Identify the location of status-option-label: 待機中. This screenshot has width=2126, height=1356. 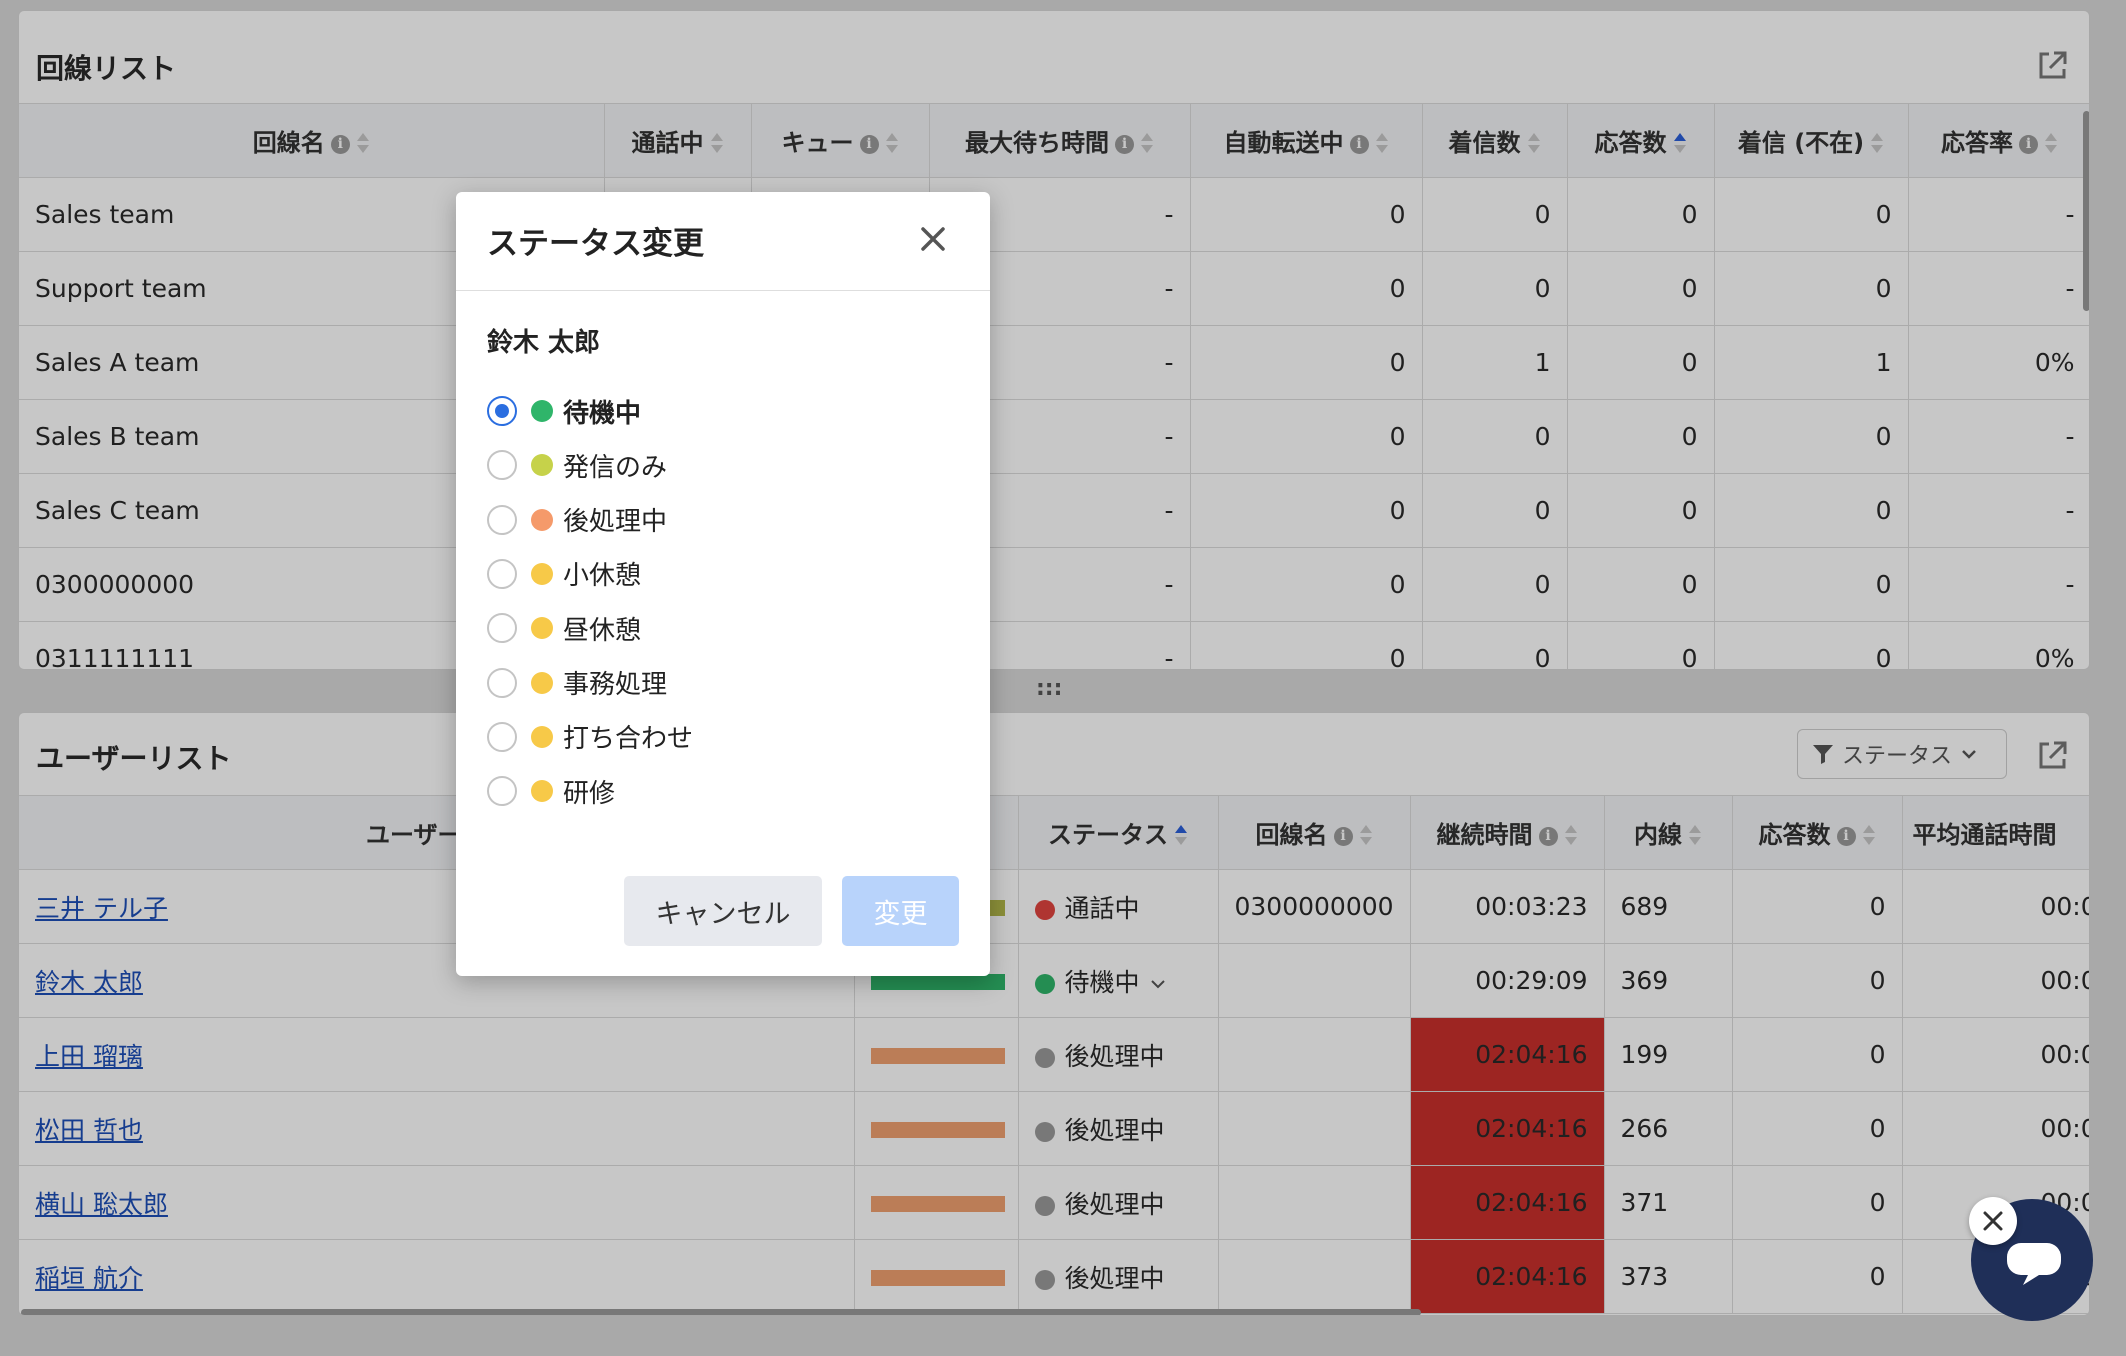
(602, 413).